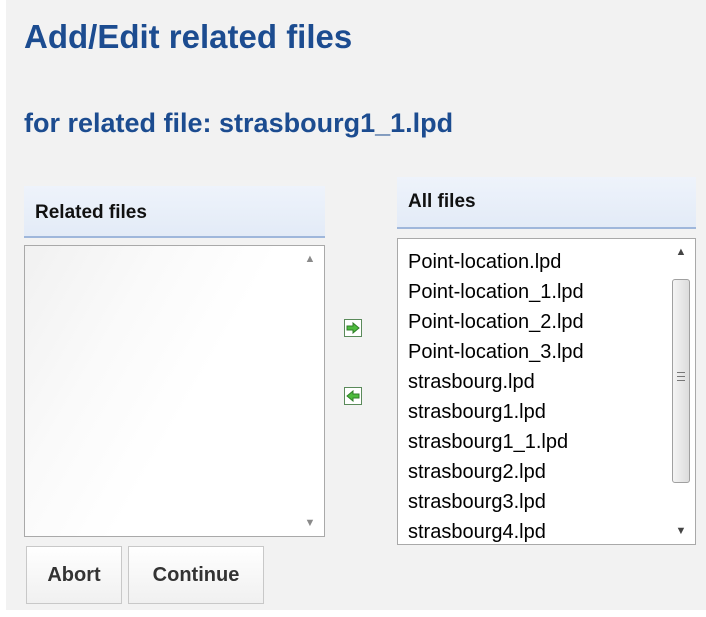 The width and height of the screenshot is (706, 617). Describe the element at coordinates (536, 530) in the screenshot. I see `list-item: strasbourg4.lpd` at that location.